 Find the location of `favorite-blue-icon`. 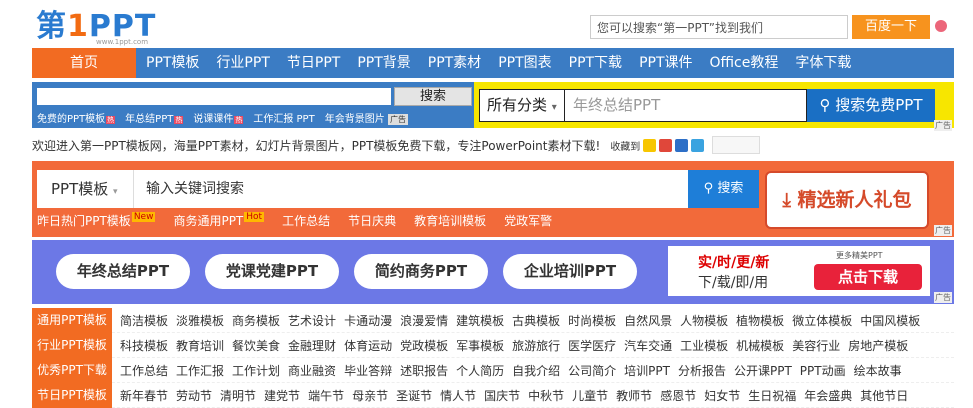

favorite-blue-icon is located at coordinates (698, 145).